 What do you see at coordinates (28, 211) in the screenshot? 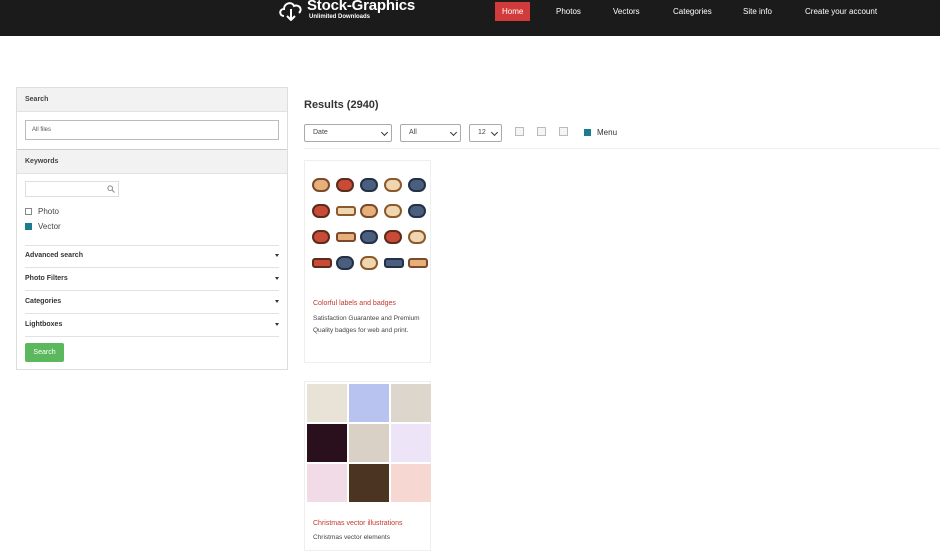
I see `photo-checkbox` at bounding box center [28, 211].